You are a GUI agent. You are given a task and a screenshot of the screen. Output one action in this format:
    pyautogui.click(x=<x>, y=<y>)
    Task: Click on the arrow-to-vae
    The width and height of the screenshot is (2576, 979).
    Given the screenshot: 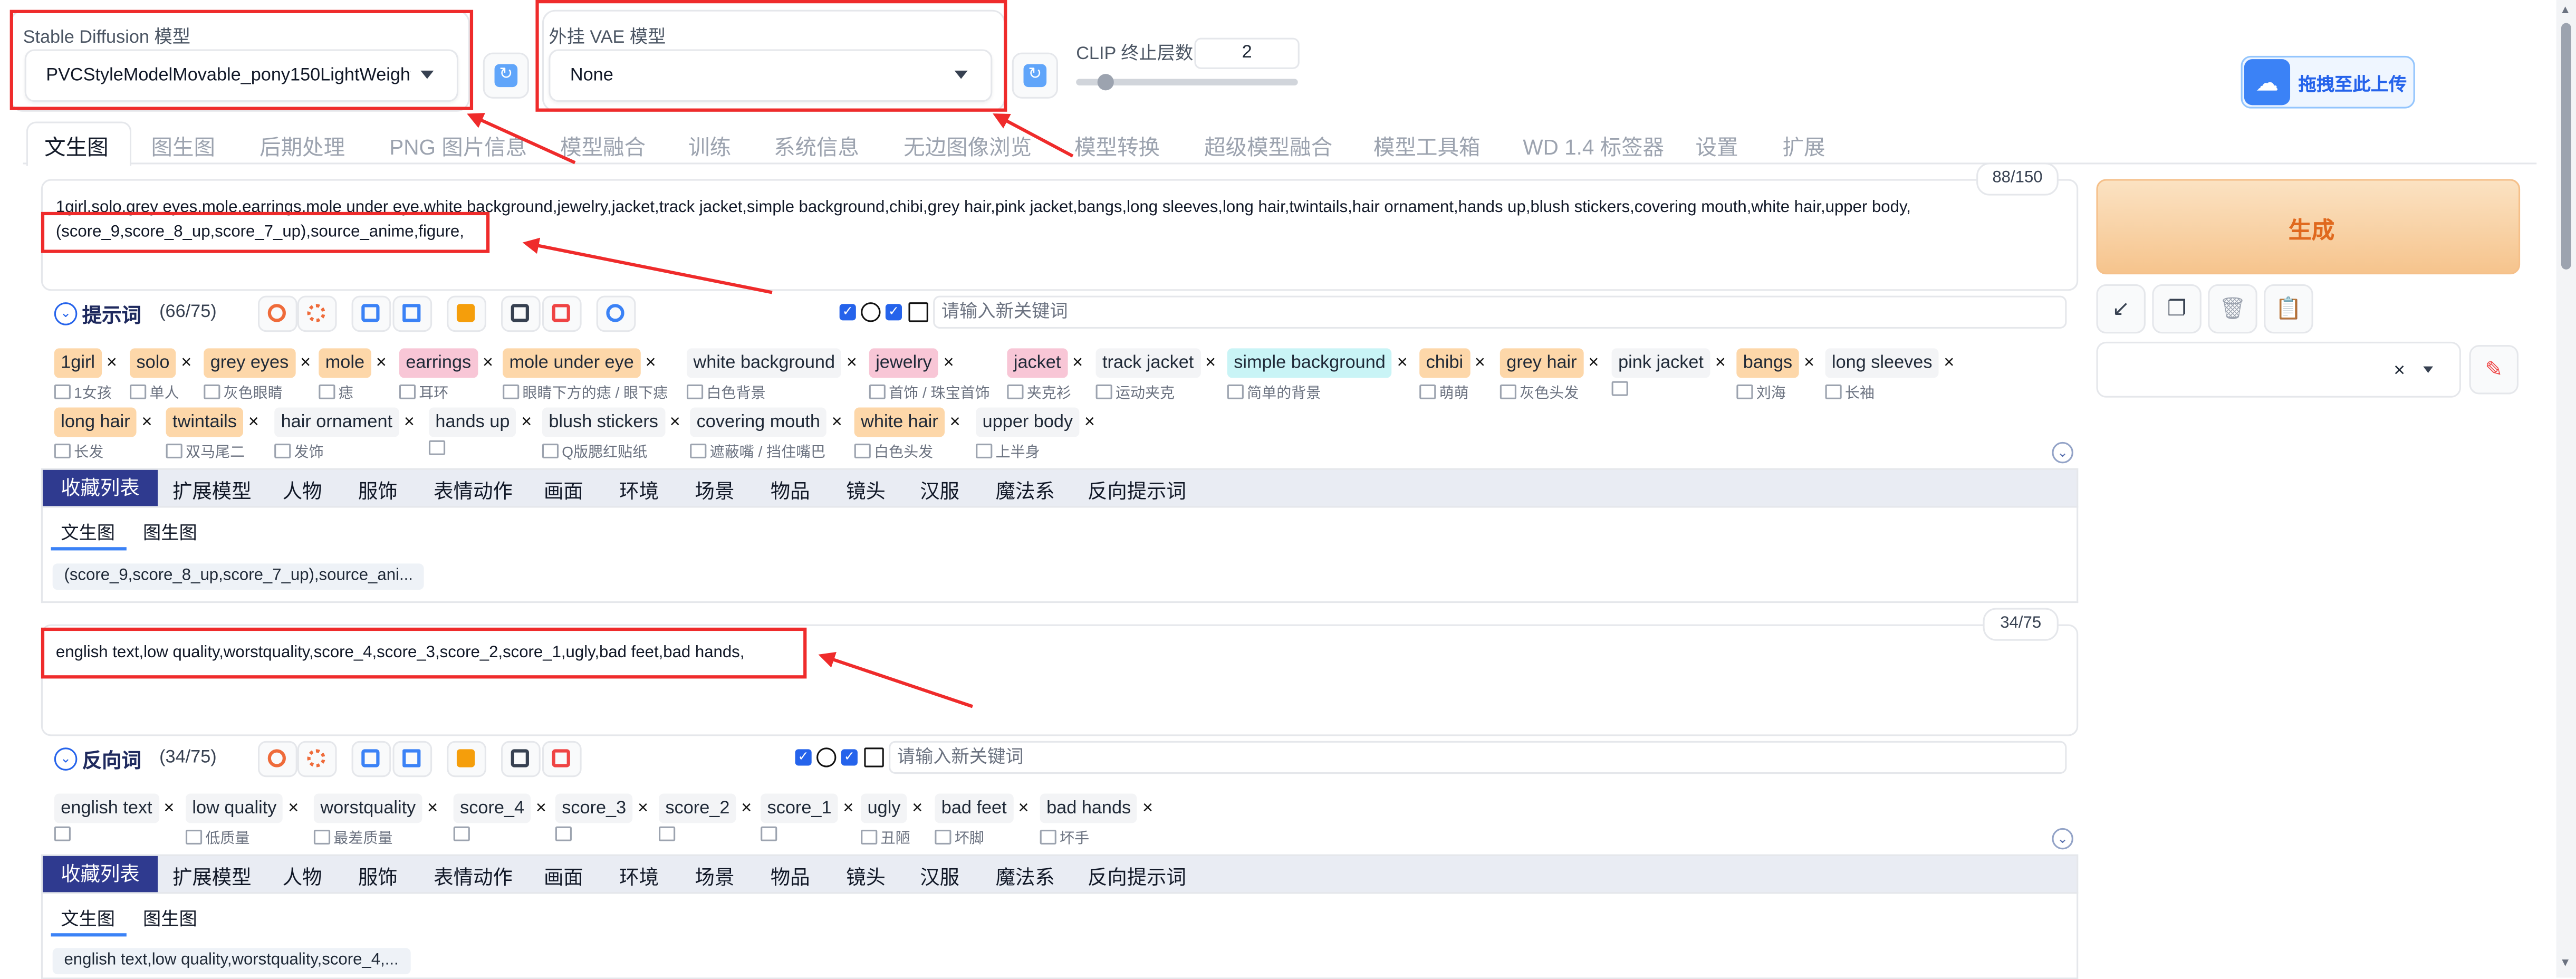 What is the action you would take?
    pyautogui.click(x=1034, y=135)
    